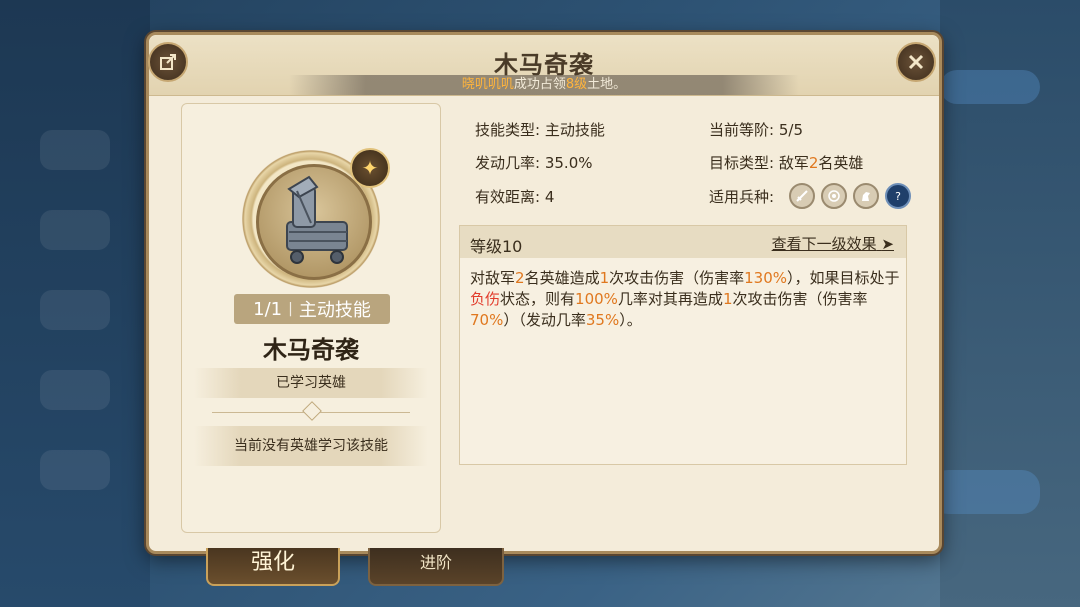 Image resolution: width=1080 pixels, height=607 pixels. I want to click on troop-icons: ?, so click(850, 196).